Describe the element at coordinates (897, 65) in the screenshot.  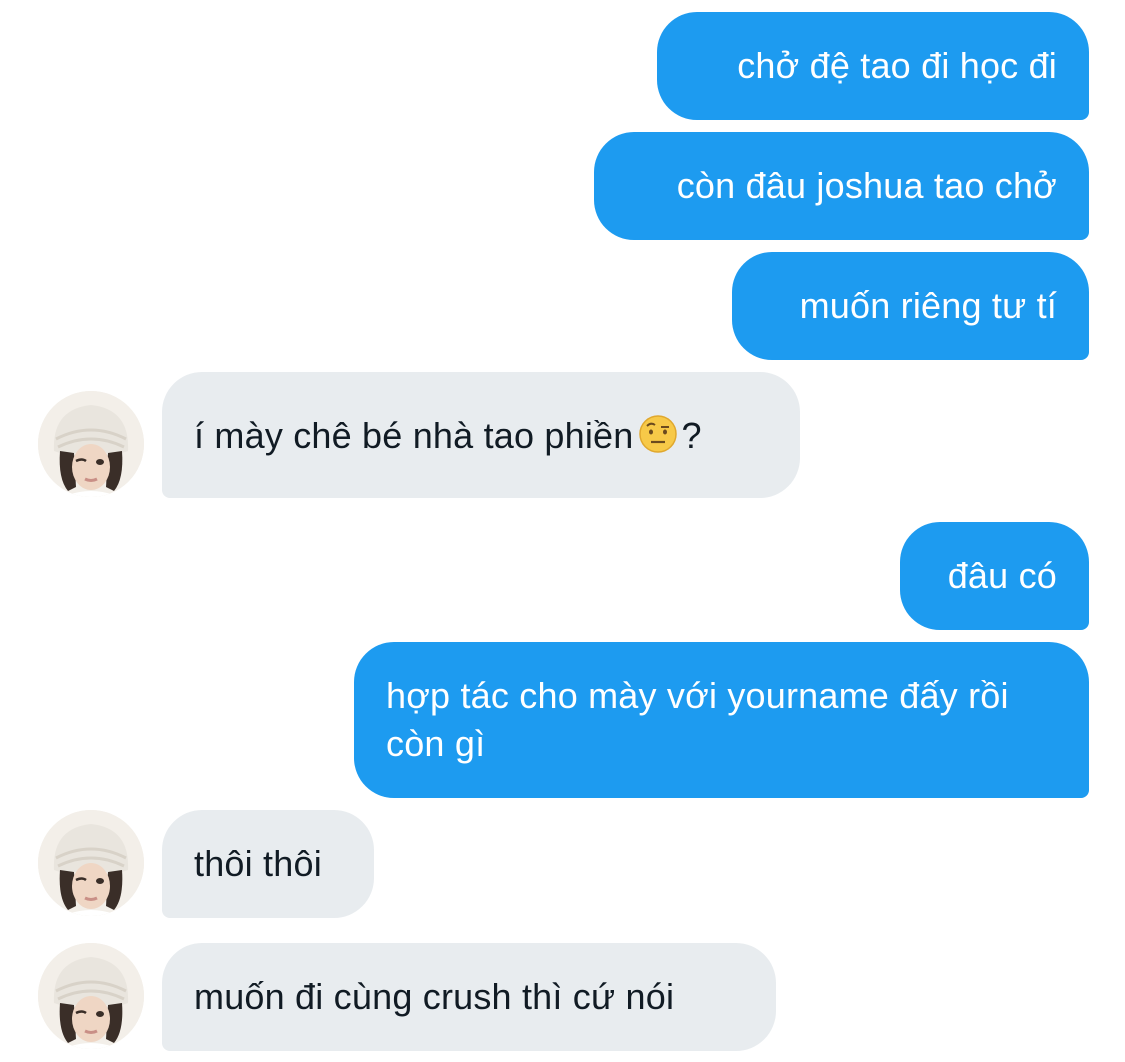
I see `message-text: chở đệ tao đi học đi` at that location.